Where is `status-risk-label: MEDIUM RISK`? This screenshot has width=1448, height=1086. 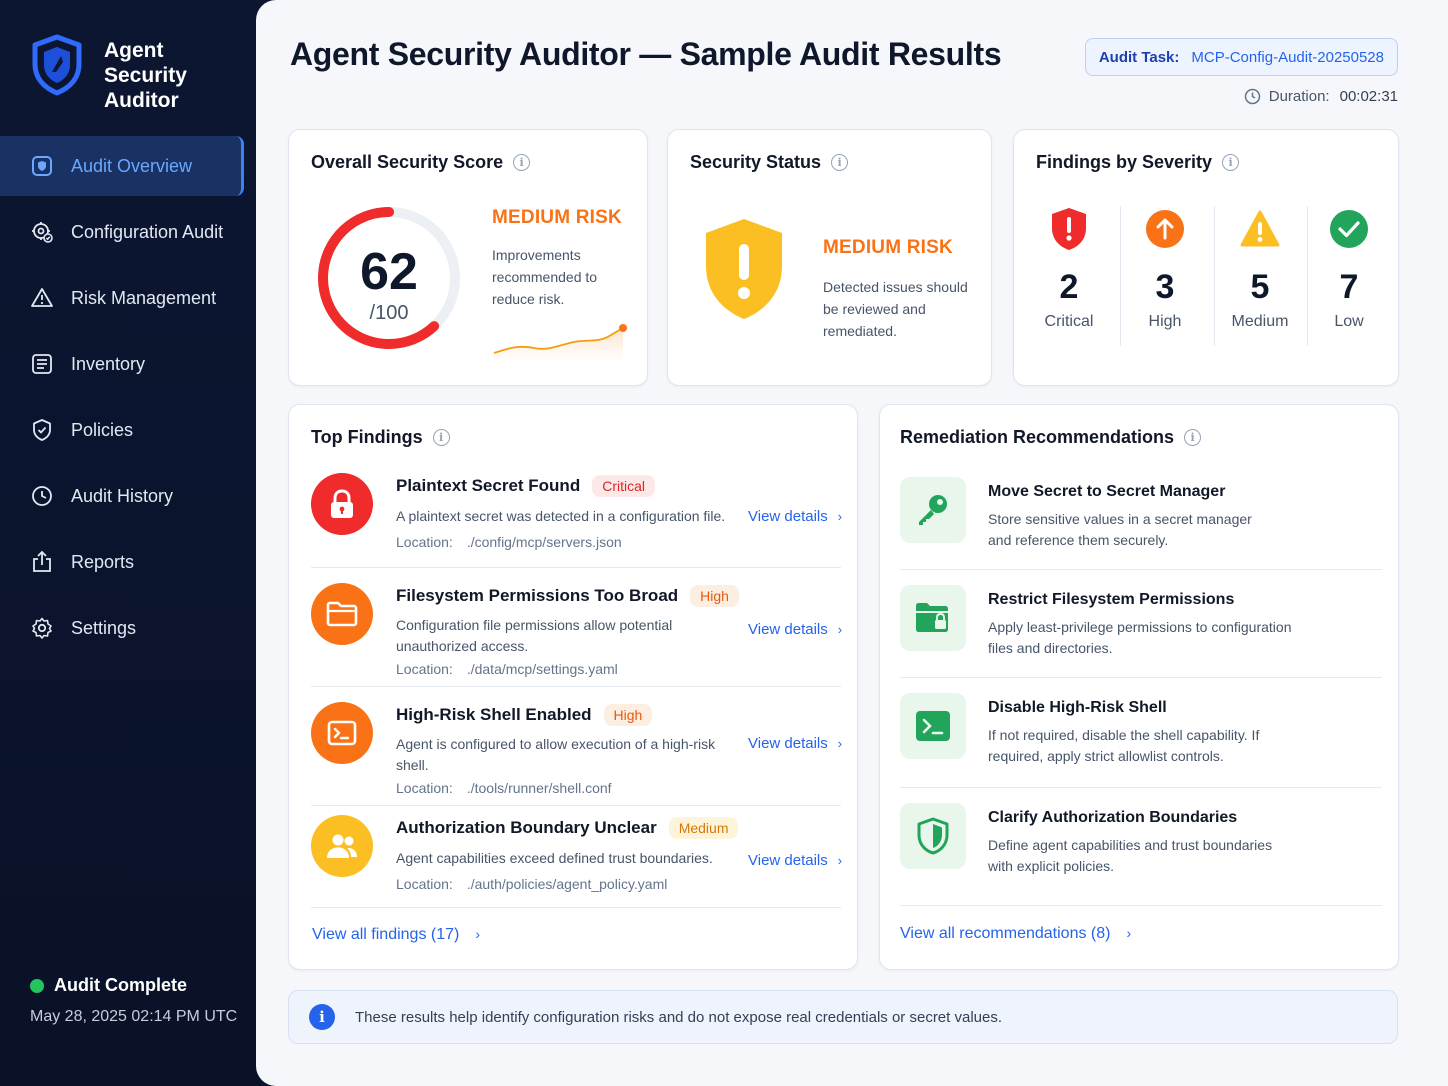 status-risk-label: MEDIUM RISK is located at coordinates (888, 247).